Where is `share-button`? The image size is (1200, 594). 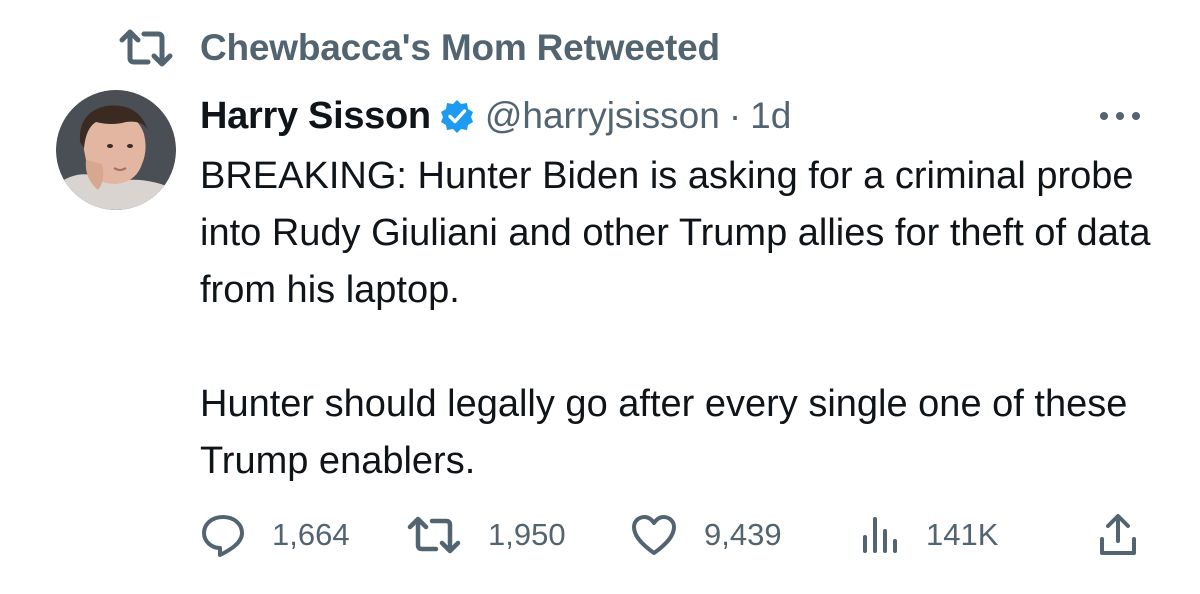 share-button is located at coordinates (1118, 535).